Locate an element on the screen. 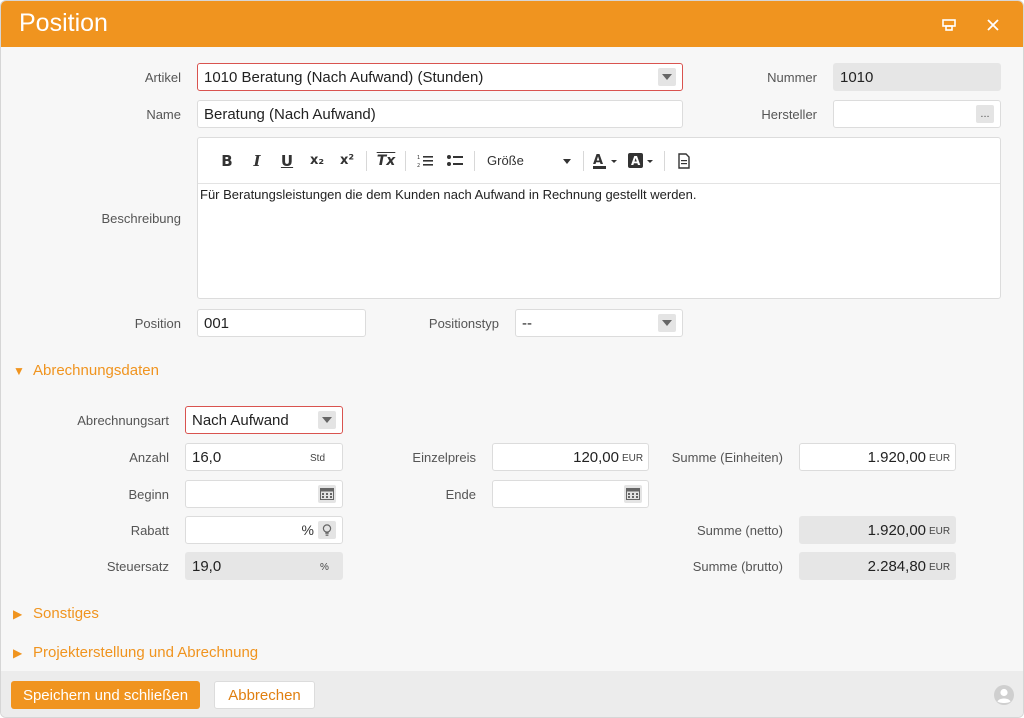  section-projekterstellung: ▶ Projekterstellung und Abrechnung is located at coordinates (135, 652).